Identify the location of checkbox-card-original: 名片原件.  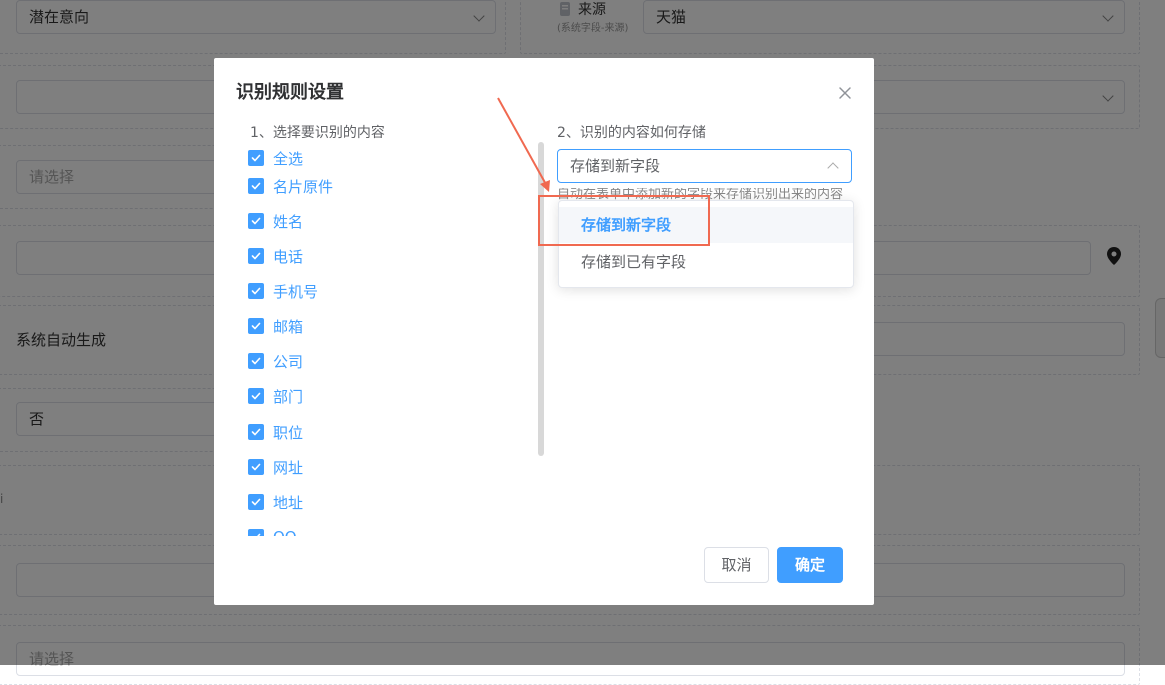
(290, 186).